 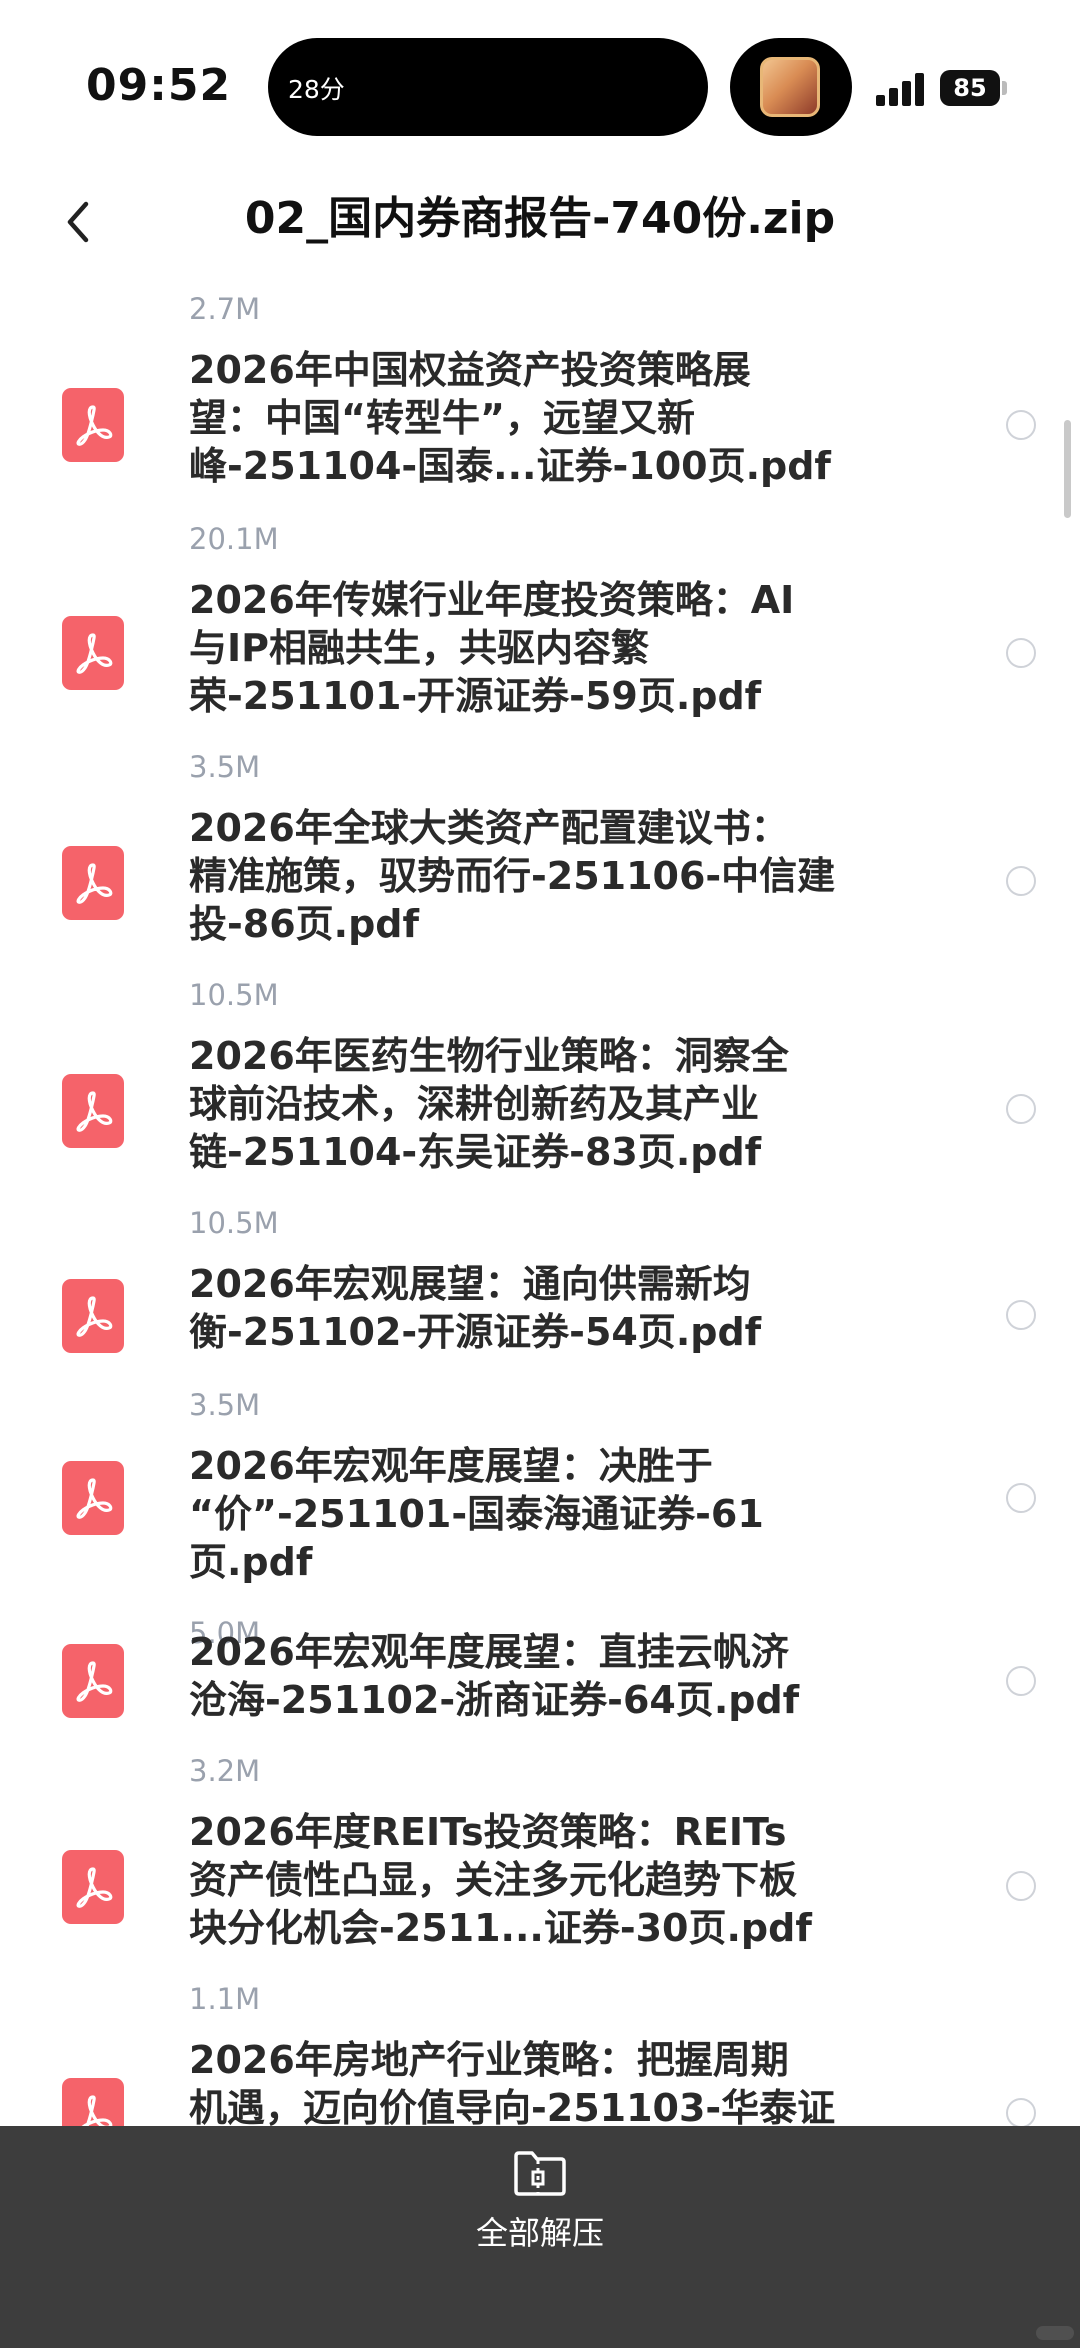 What do you see at coordinates (159, 85) in the screenshot?
I see `status-time: 09:52` at bounding box center [159, 85].